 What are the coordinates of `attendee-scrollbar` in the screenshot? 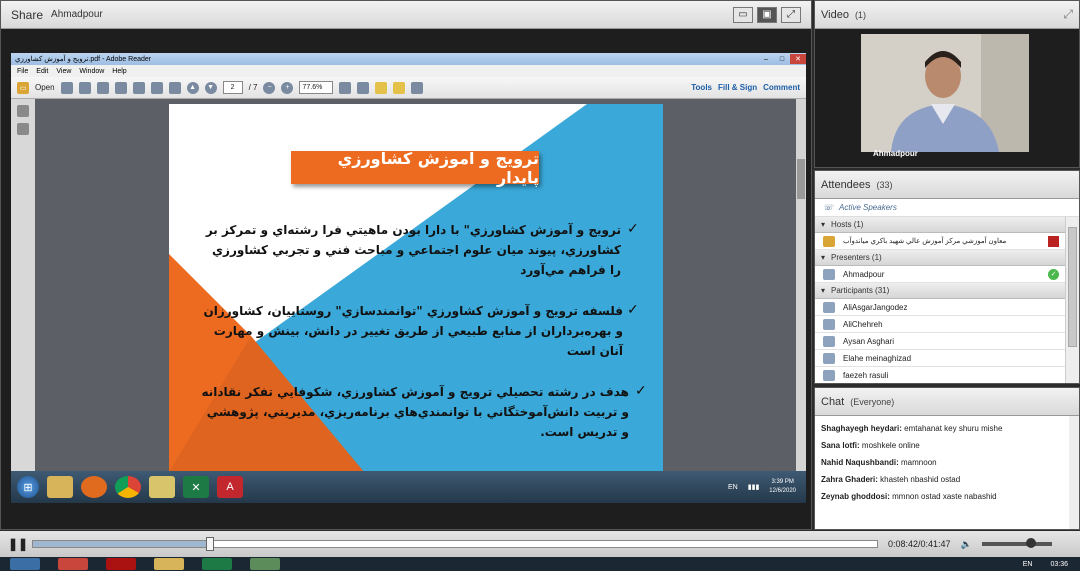 It's located at (1072, 300).